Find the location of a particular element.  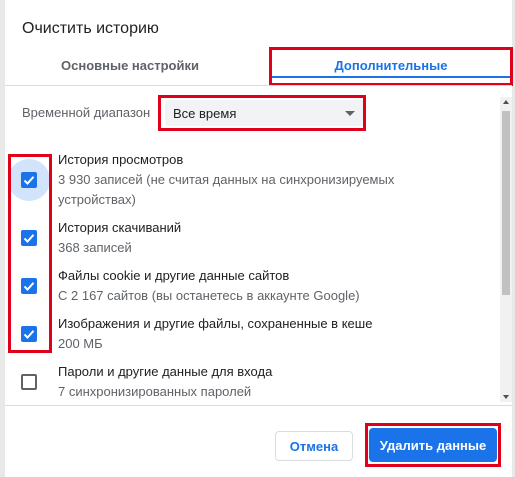

tab-advanced-label: Дополнительные is located at coordinates (391, 65).